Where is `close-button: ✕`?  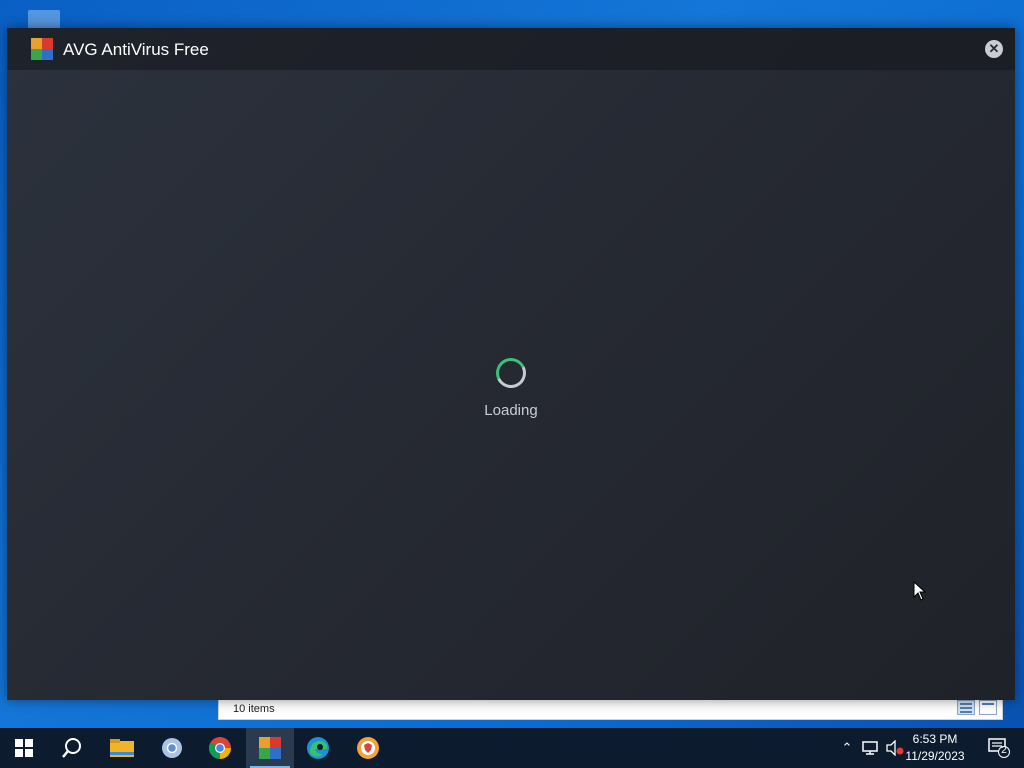
close-button: ✕ is located at coordinates (994, 49).